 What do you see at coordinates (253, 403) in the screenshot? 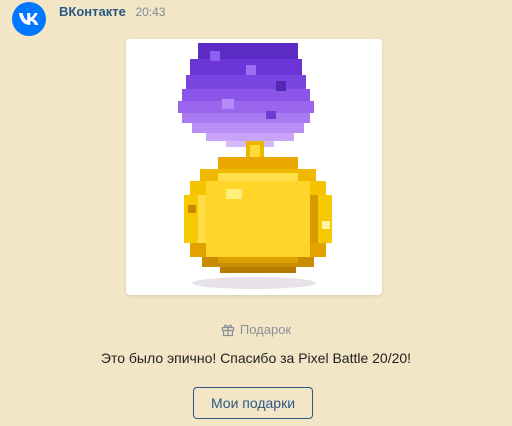
I see `my-gifts-button: Мои подарки` at bounding box center [253, 403].